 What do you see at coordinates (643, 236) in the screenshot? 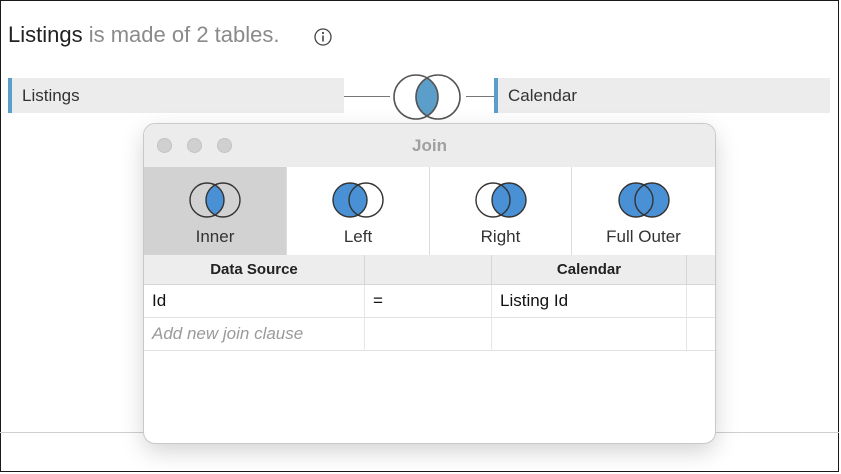
I see `join-type-label: Full Outer` at bounding box center [643, 236].